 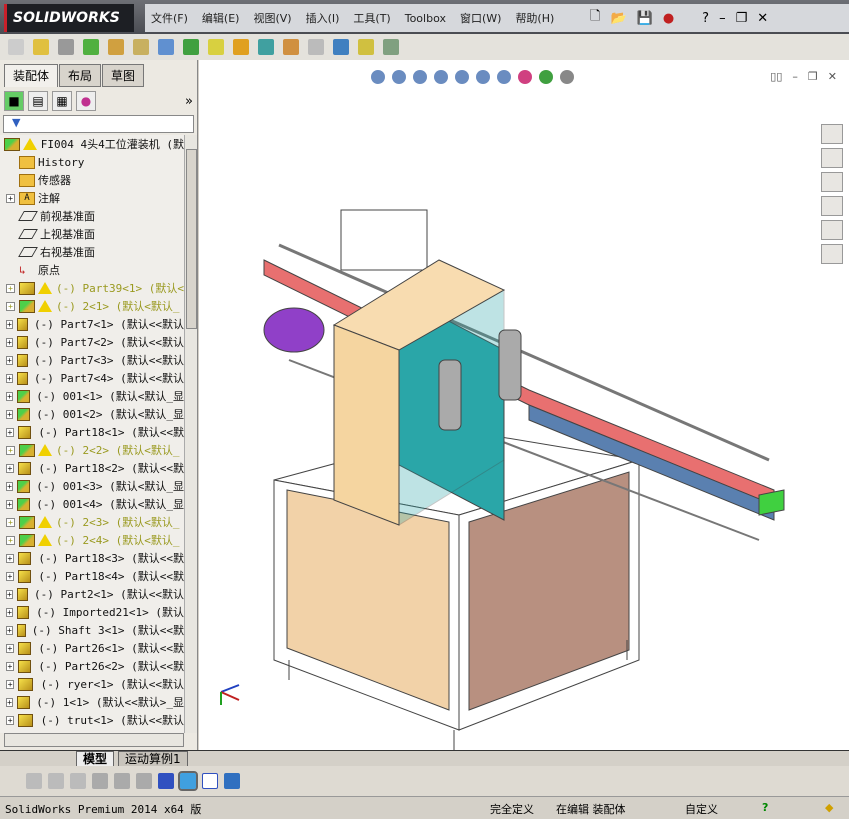 I want to click on tree-item: + (-) trut<1> (默认<<默认, so click(x=92, y=720).